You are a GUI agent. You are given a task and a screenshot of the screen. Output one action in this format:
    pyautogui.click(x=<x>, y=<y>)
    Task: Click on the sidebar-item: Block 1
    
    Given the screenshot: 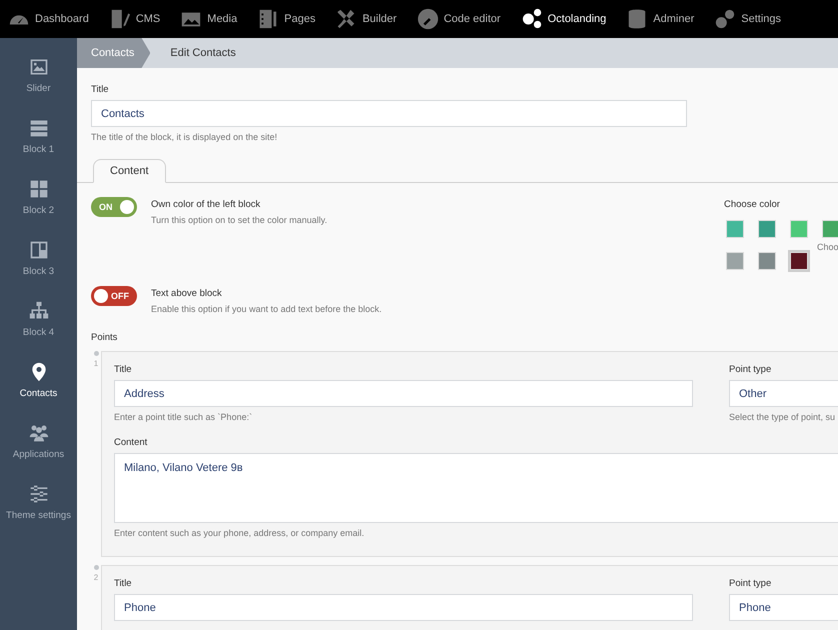 What is the action you would take?
    pyautogui.click(x=38, y=148)
    